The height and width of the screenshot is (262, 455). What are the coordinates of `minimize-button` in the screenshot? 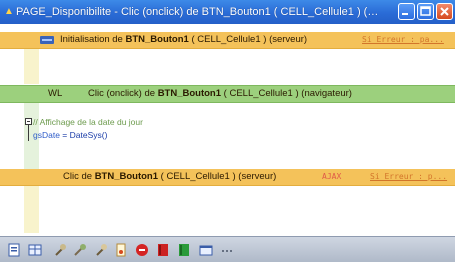 It's located at (406, 11).